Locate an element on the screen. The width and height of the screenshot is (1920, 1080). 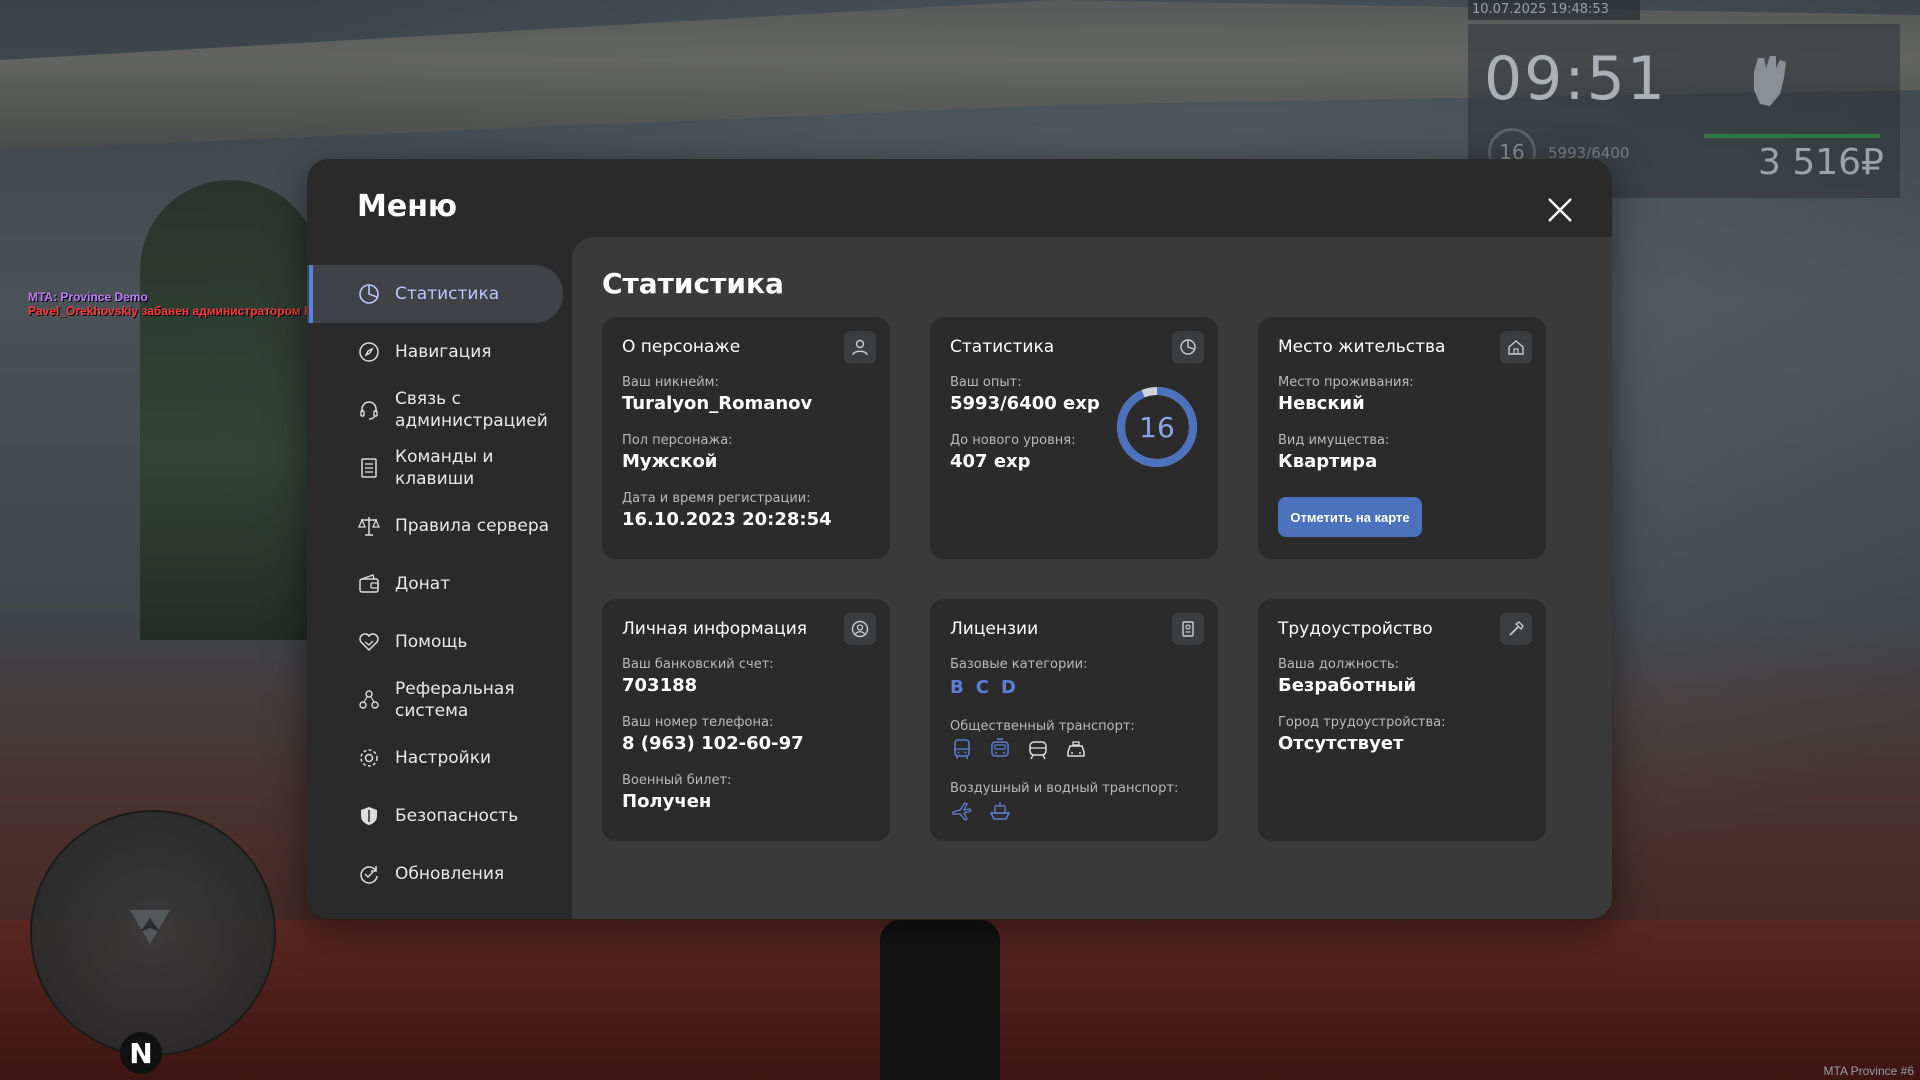
refresh-icon is located at coordinates (369, 874).